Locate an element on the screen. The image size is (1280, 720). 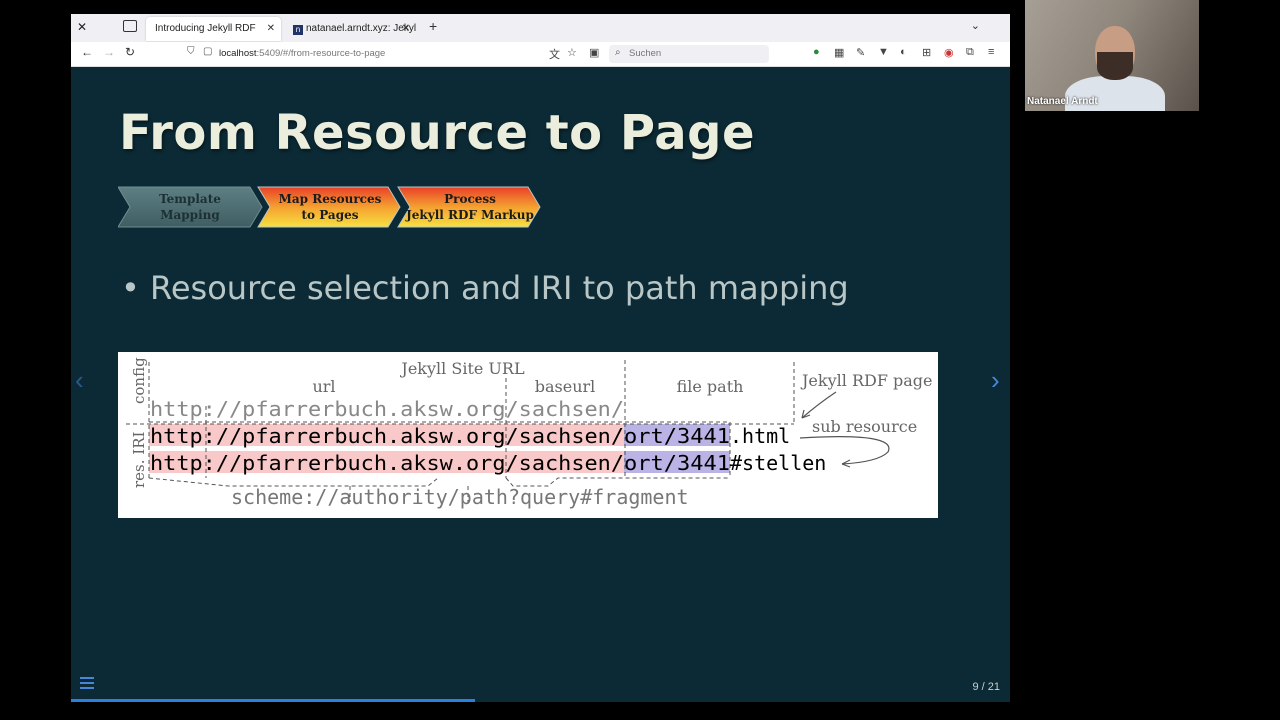
tab-label: Introducing Jekyll RDF is located at coordinates (205, 28).